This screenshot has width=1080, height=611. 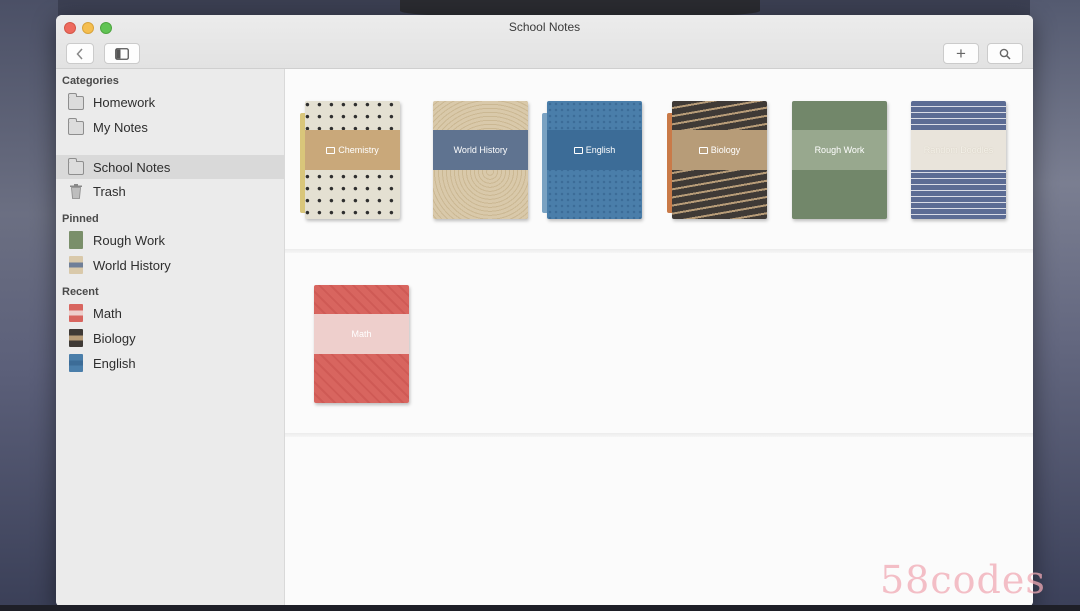 I want to click on search-icon, so click(x=1005, y=54).